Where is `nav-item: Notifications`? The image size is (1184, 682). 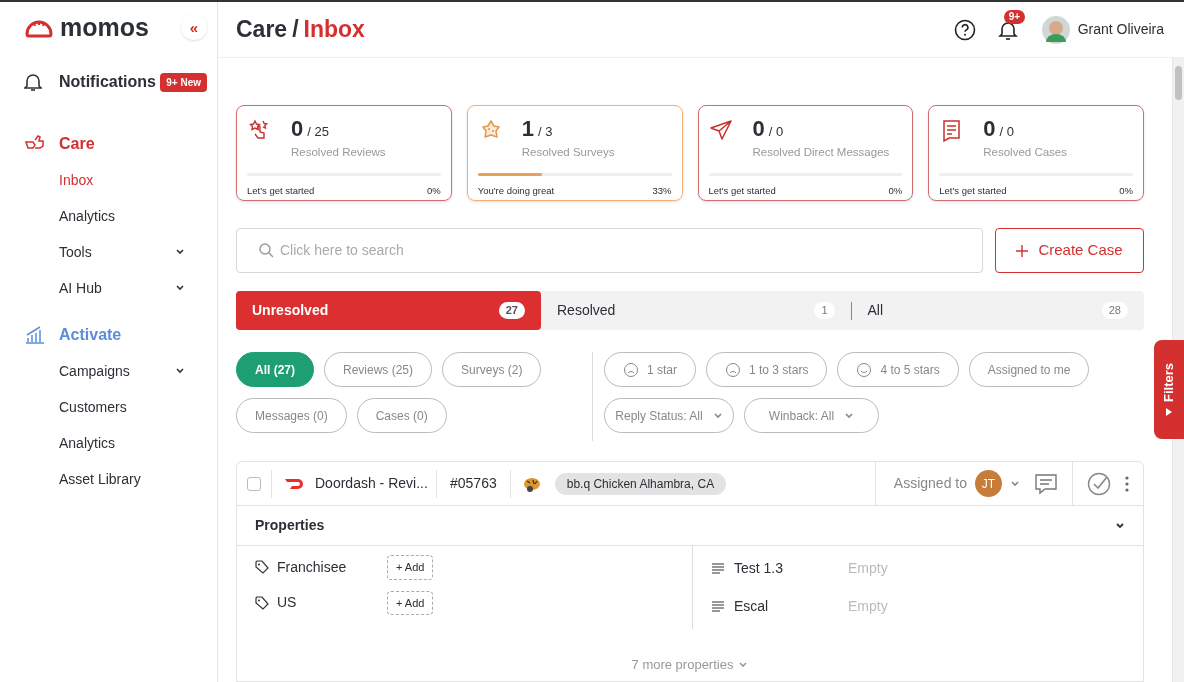 nav-item: Notifications is located at coordinates (110, 82).